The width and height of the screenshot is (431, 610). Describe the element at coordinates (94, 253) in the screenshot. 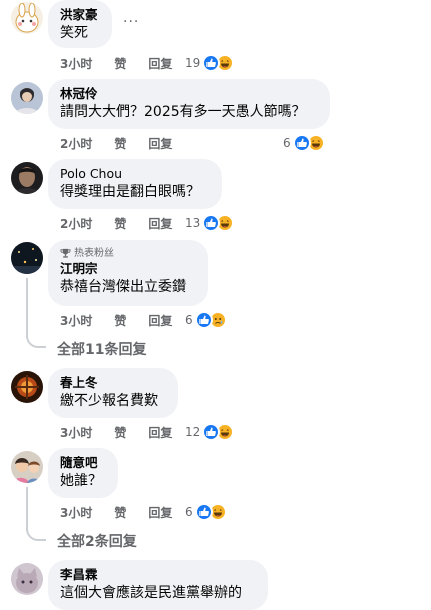

I see `badge-label: 热表粉丝` at that location.